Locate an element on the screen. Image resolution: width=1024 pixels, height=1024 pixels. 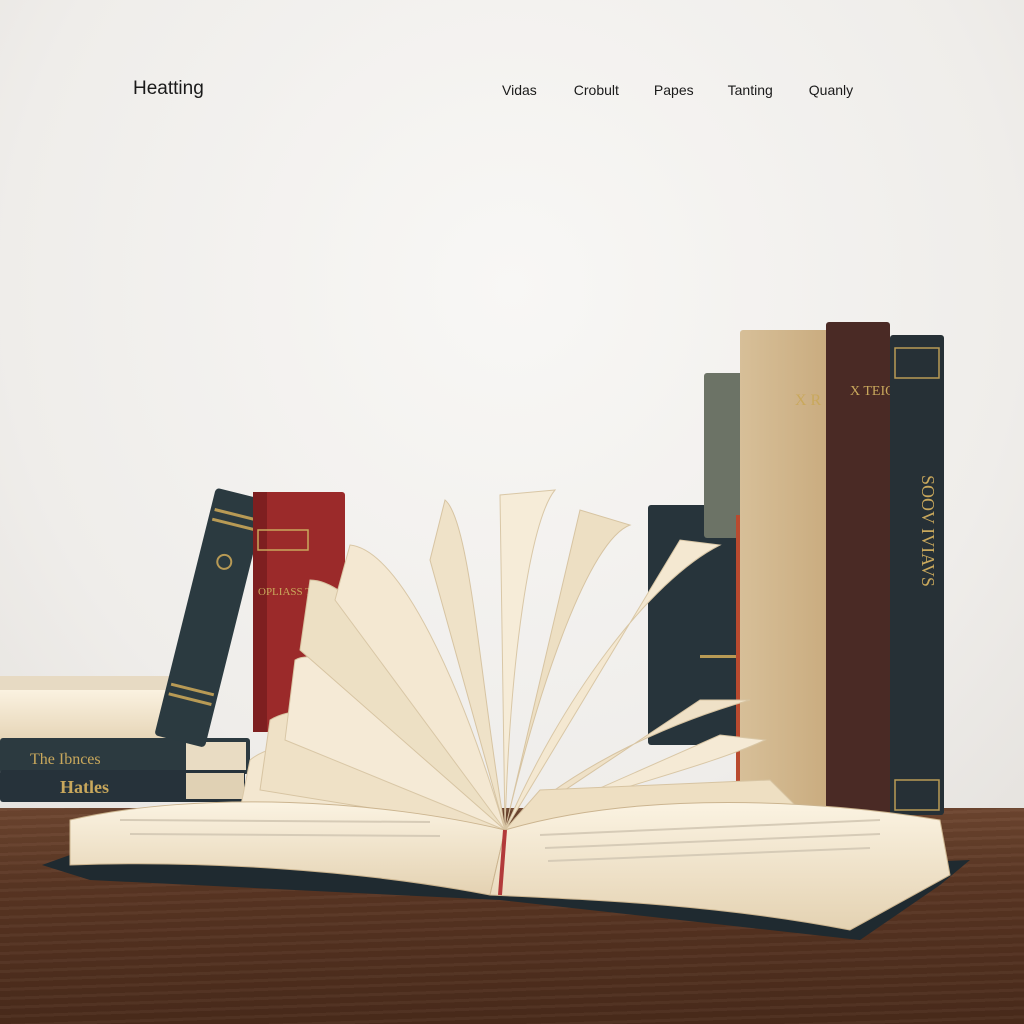
right-spine-3: SOOV IVIAVS is located at coordinates (928, 531).